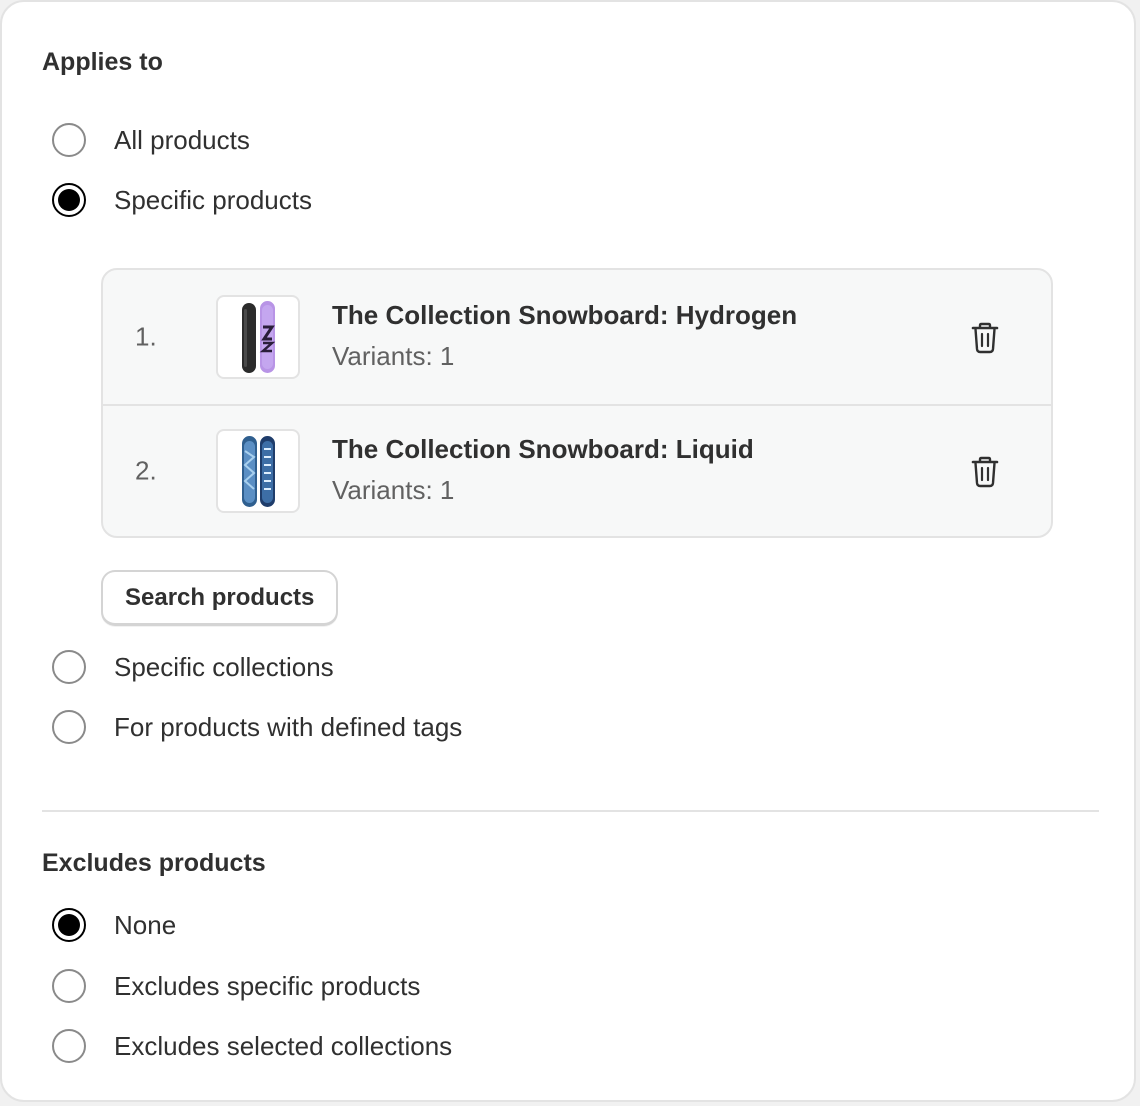 This screenshot has width=1140, height=1106. What do you see at coordinates (258, 337) in the screenshot?
I see `snowboard-hydrogen-icon` at bounding box center [258, 337].